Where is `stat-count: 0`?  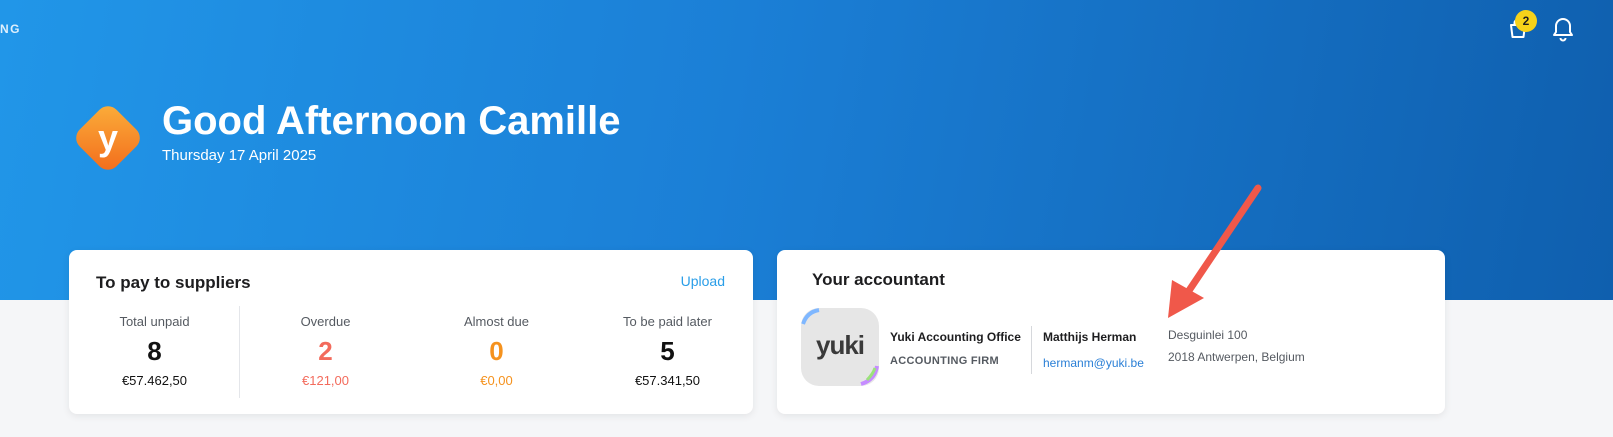
stat-count: 0 is located at coordinates (496, 351).